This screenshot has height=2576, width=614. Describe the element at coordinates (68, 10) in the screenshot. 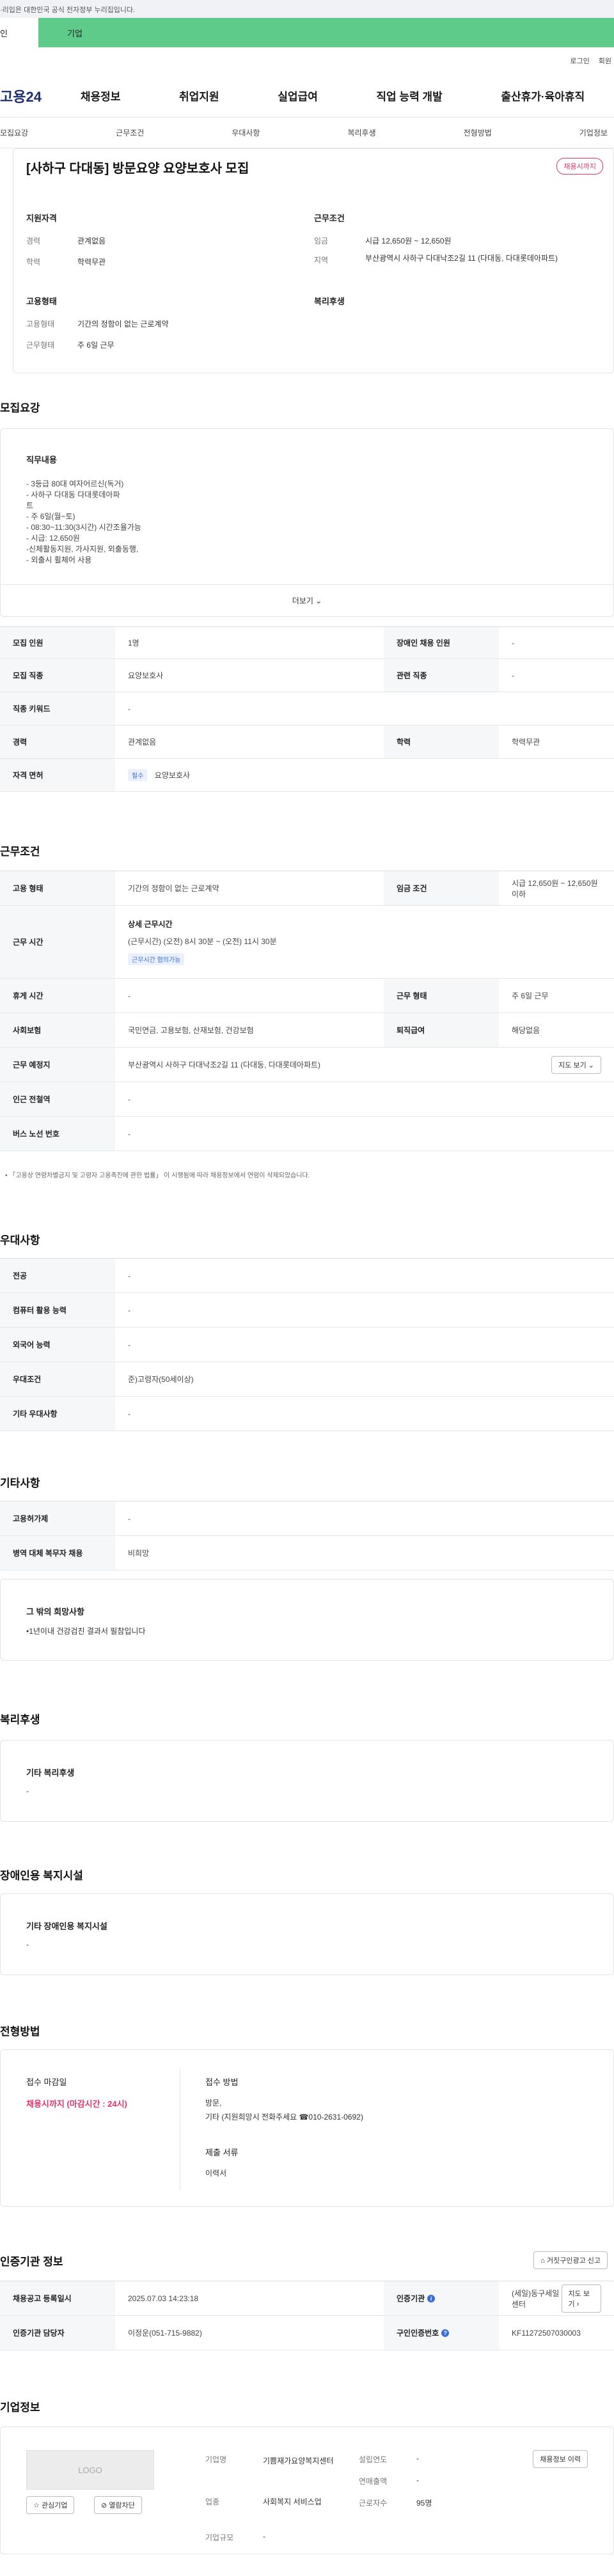

I see `gov-notice-text: ·리입은 대한민국 공식 전자정부 누리집입니다.` at that location.